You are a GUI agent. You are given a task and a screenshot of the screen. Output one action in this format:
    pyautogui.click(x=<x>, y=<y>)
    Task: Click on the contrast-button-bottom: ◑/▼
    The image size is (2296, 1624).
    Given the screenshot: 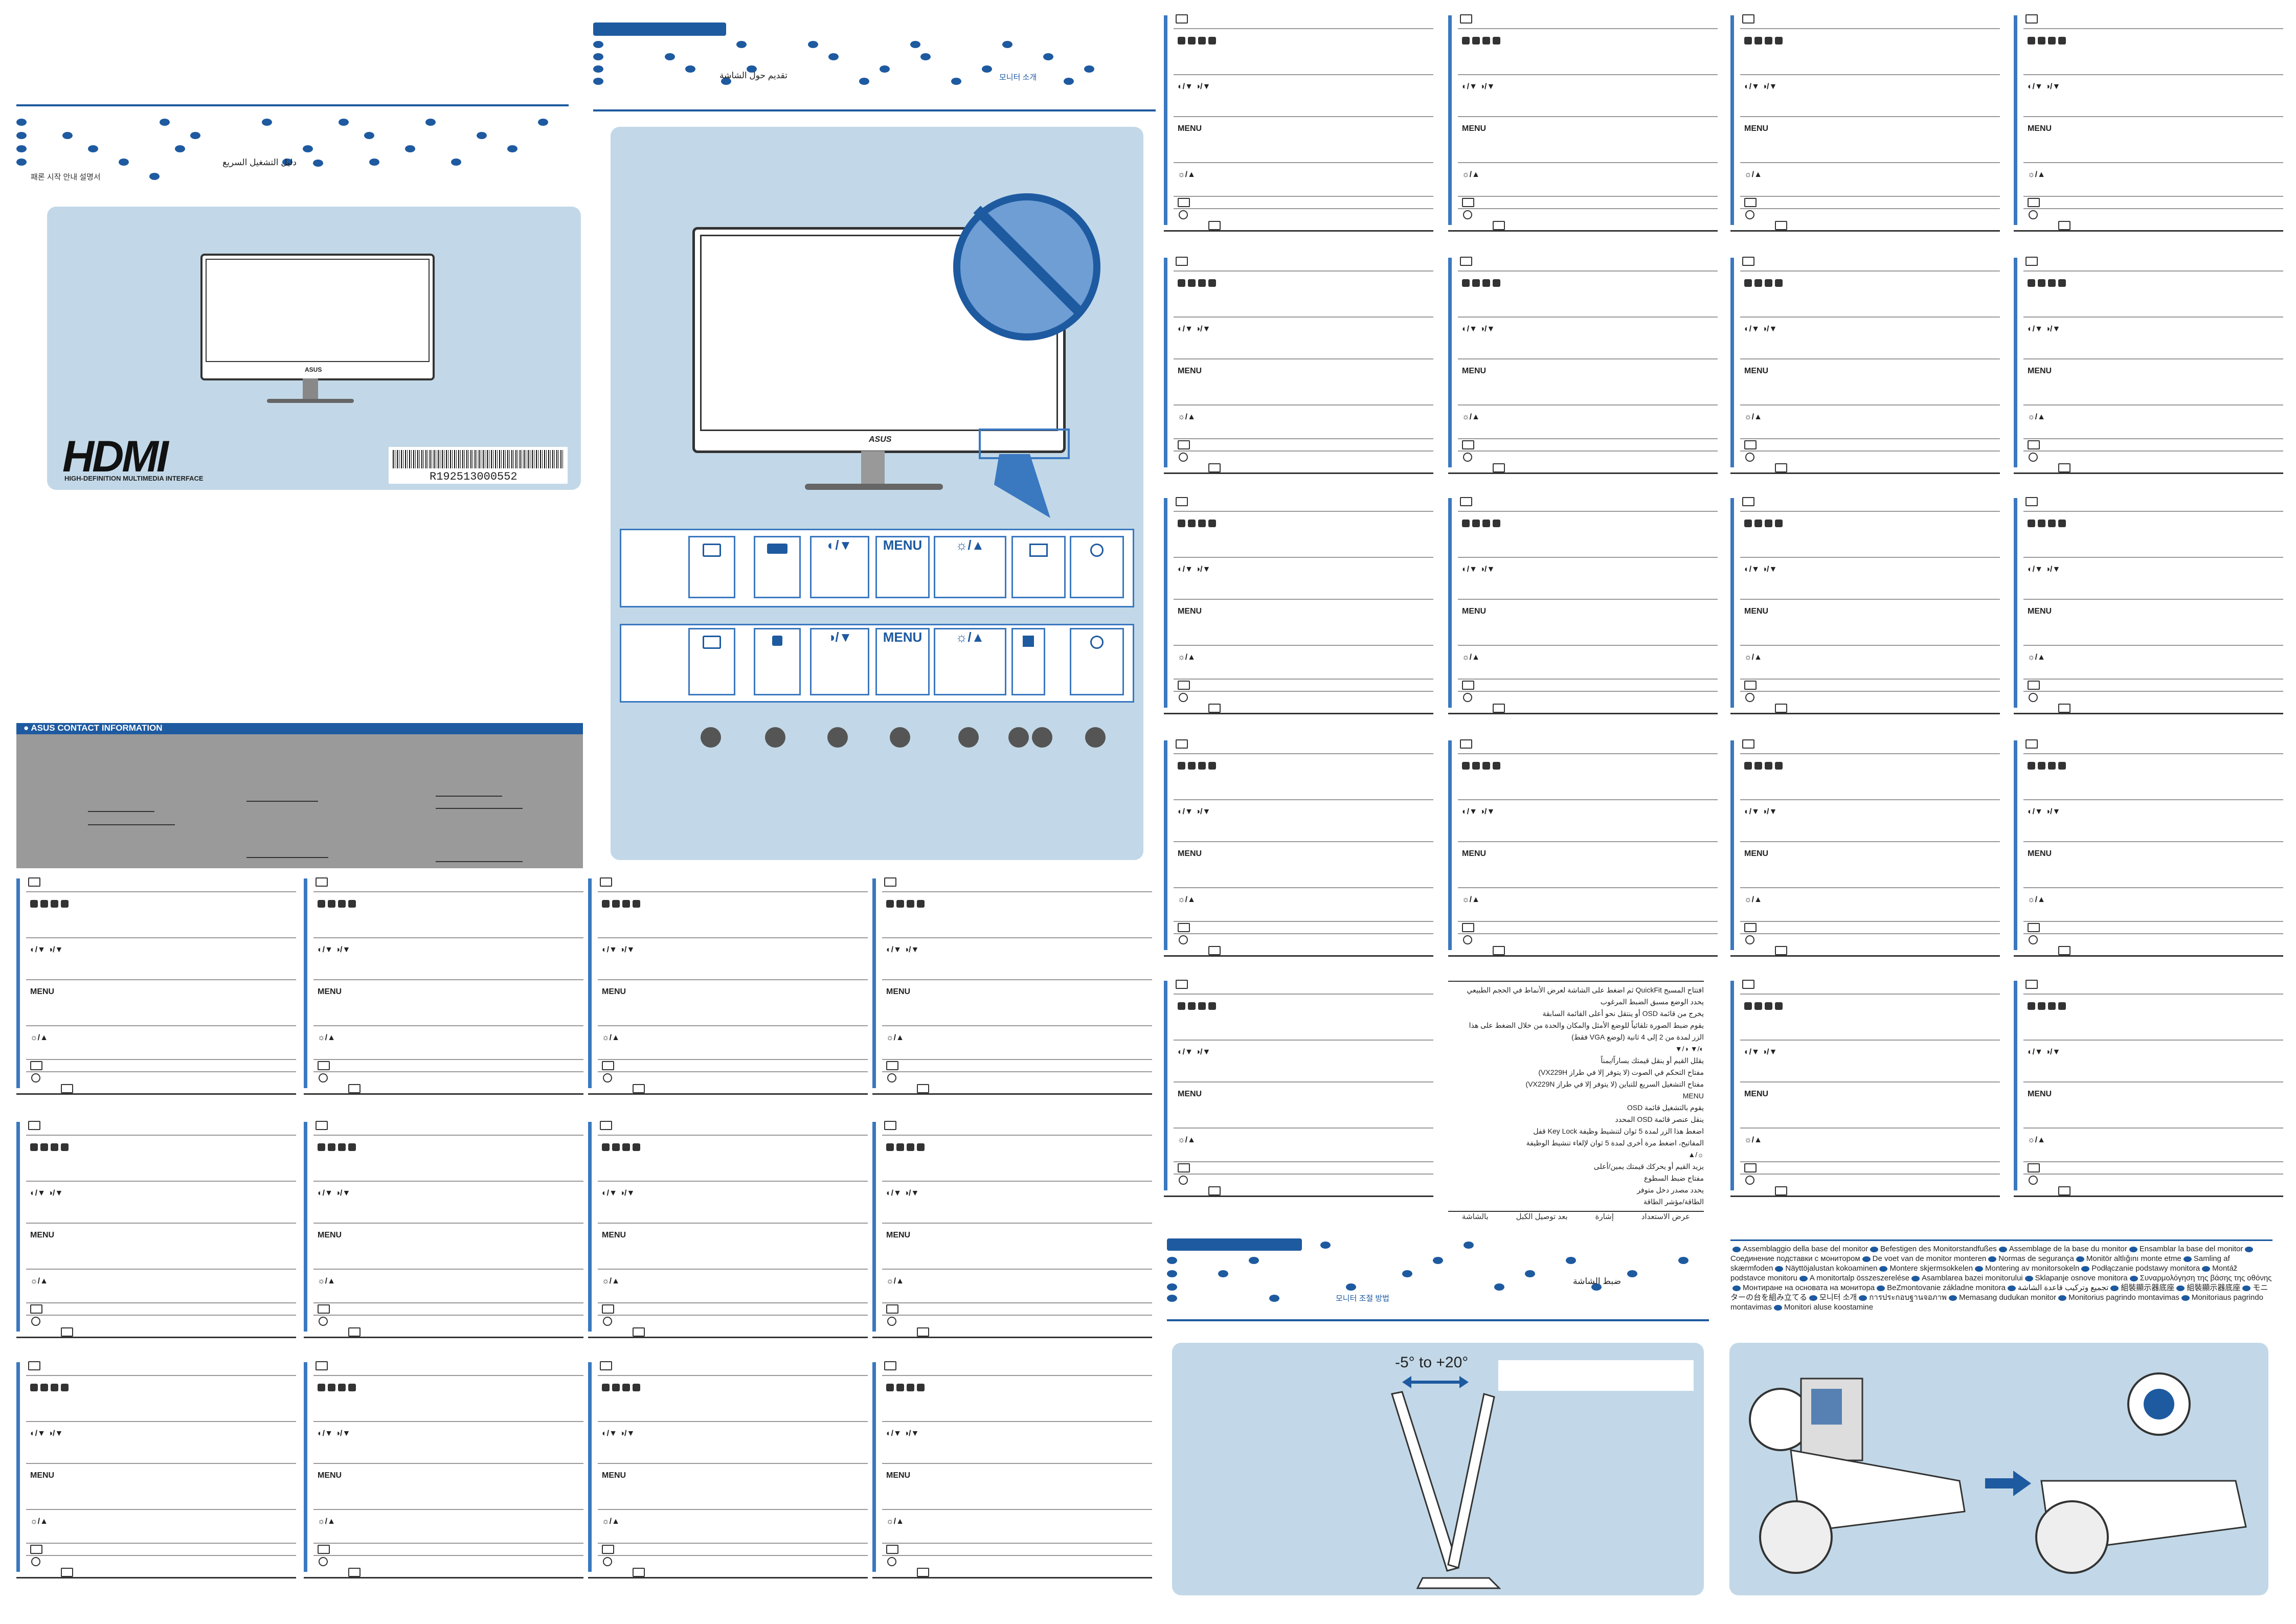 What is the action you would take?
    pyautogui.click(x=840, y=661)
    